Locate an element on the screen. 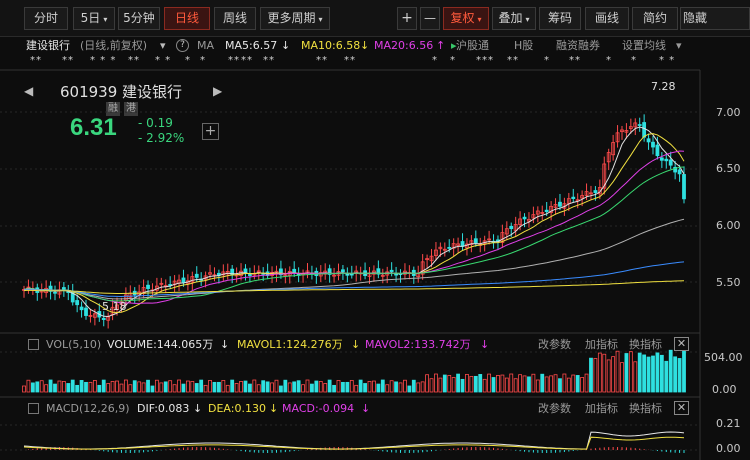 Image resolution: width=750 pixels, height=460 pixels. price-tick: 6.50 is located at coordinates (728, 168).